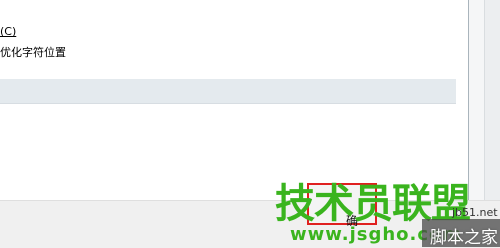 This screenshot has width=500, height=248. I want to click on option-optimize-char-position-label: 优化字符位置, so click(33, 52).